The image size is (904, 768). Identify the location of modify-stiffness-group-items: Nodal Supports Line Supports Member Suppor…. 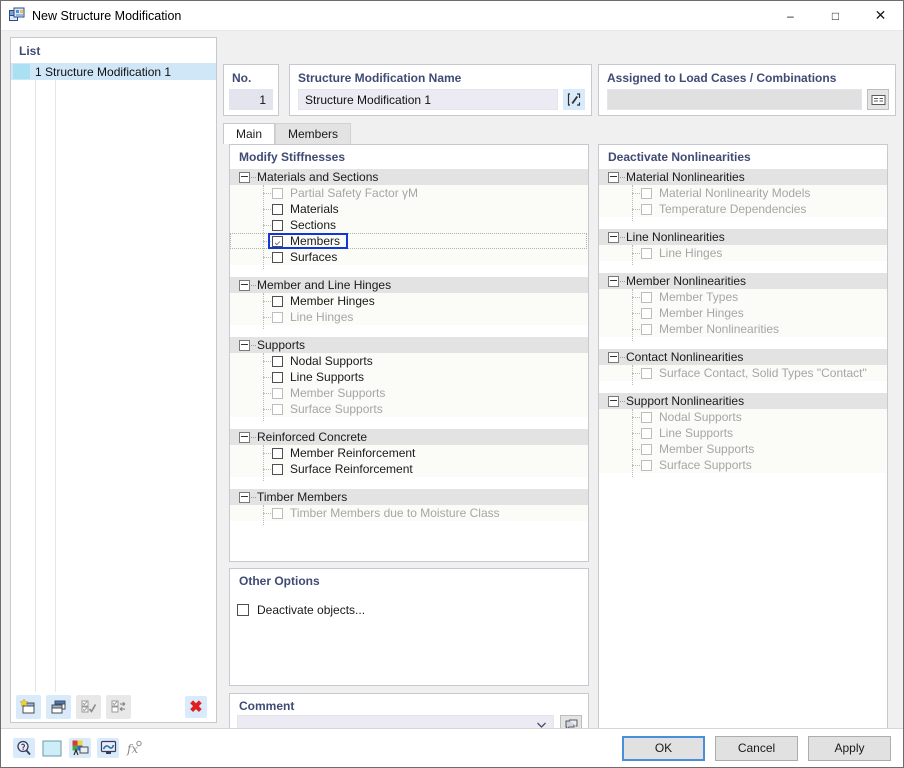
(409, 391).